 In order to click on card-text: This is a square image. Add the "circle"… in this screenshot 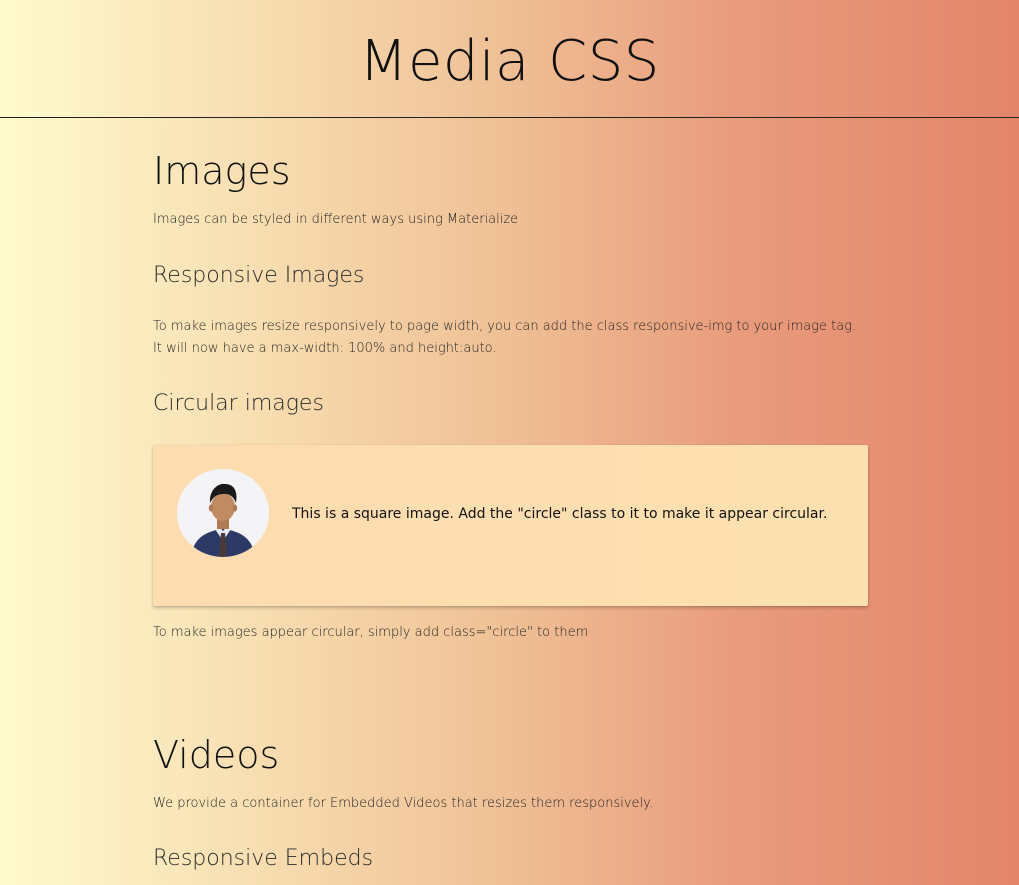, I will do `click(560, 514)`.